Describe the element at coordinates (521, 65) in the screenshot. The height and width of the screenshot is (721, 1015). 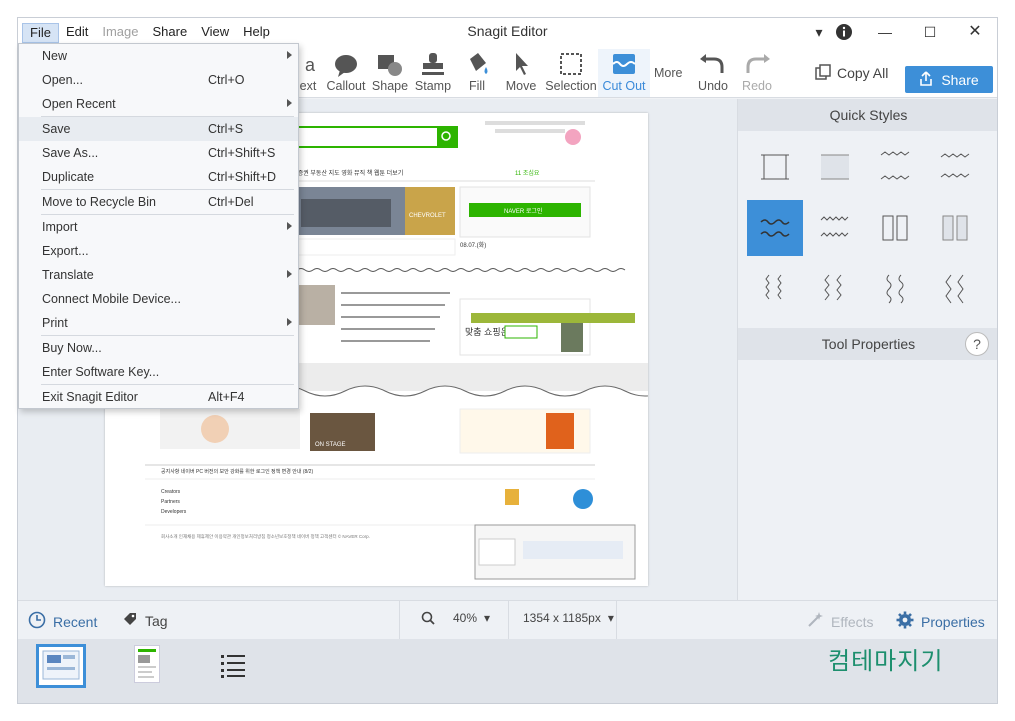
I see `move-icon` at that location.